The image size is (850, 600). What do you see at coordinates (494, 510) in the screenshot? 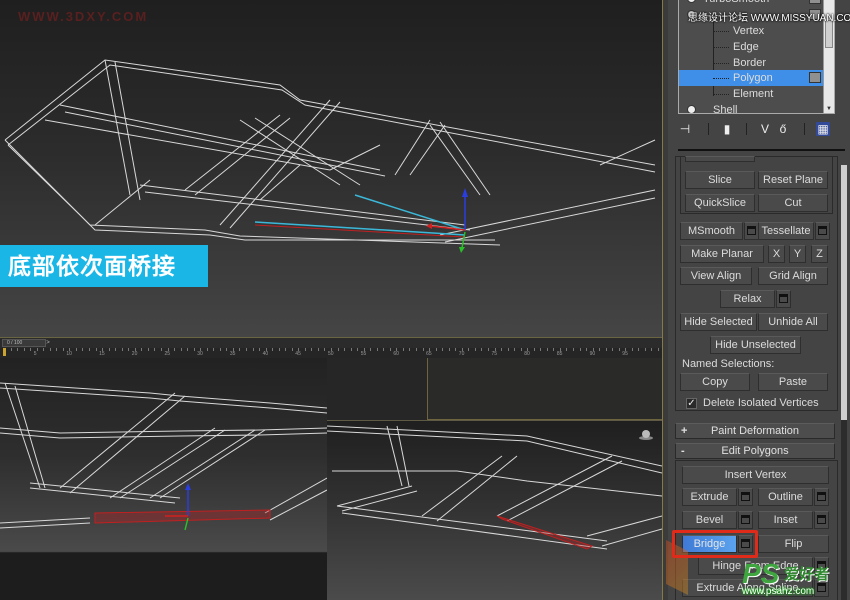
I see `perspective-viewport-bottom-right` at bounding box center [494, 510].